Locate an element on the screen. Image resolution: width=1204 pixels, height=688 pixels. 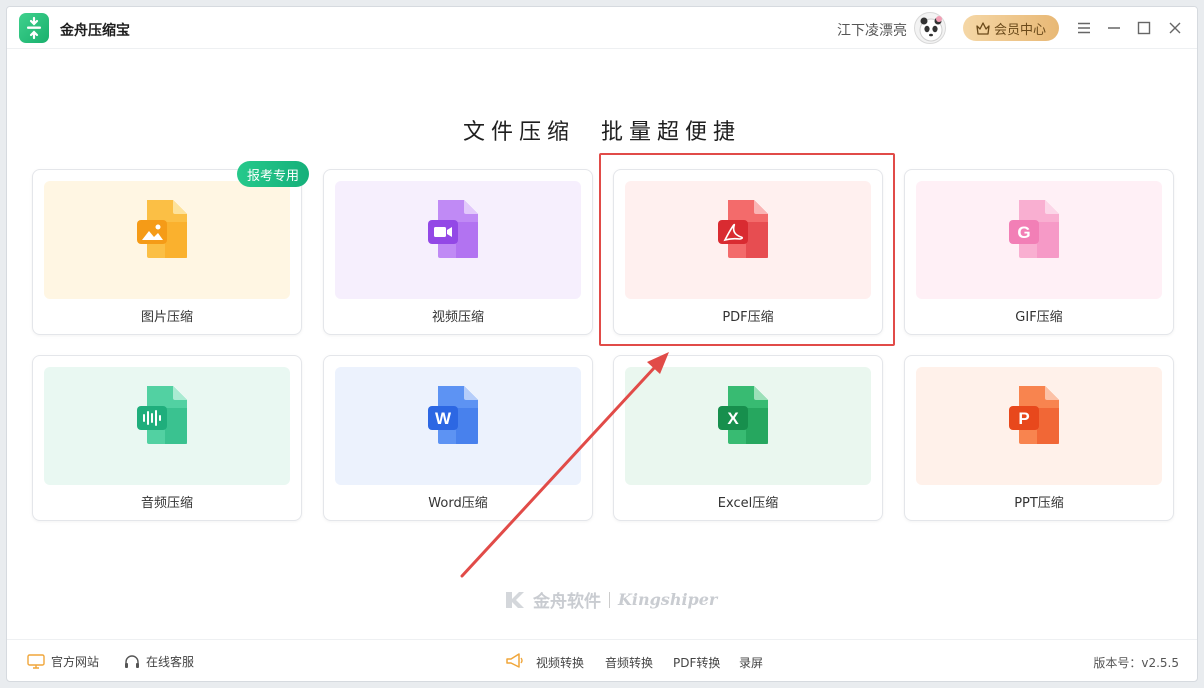
card-label: PPT压缩 is located at coordinates (1039, 503).